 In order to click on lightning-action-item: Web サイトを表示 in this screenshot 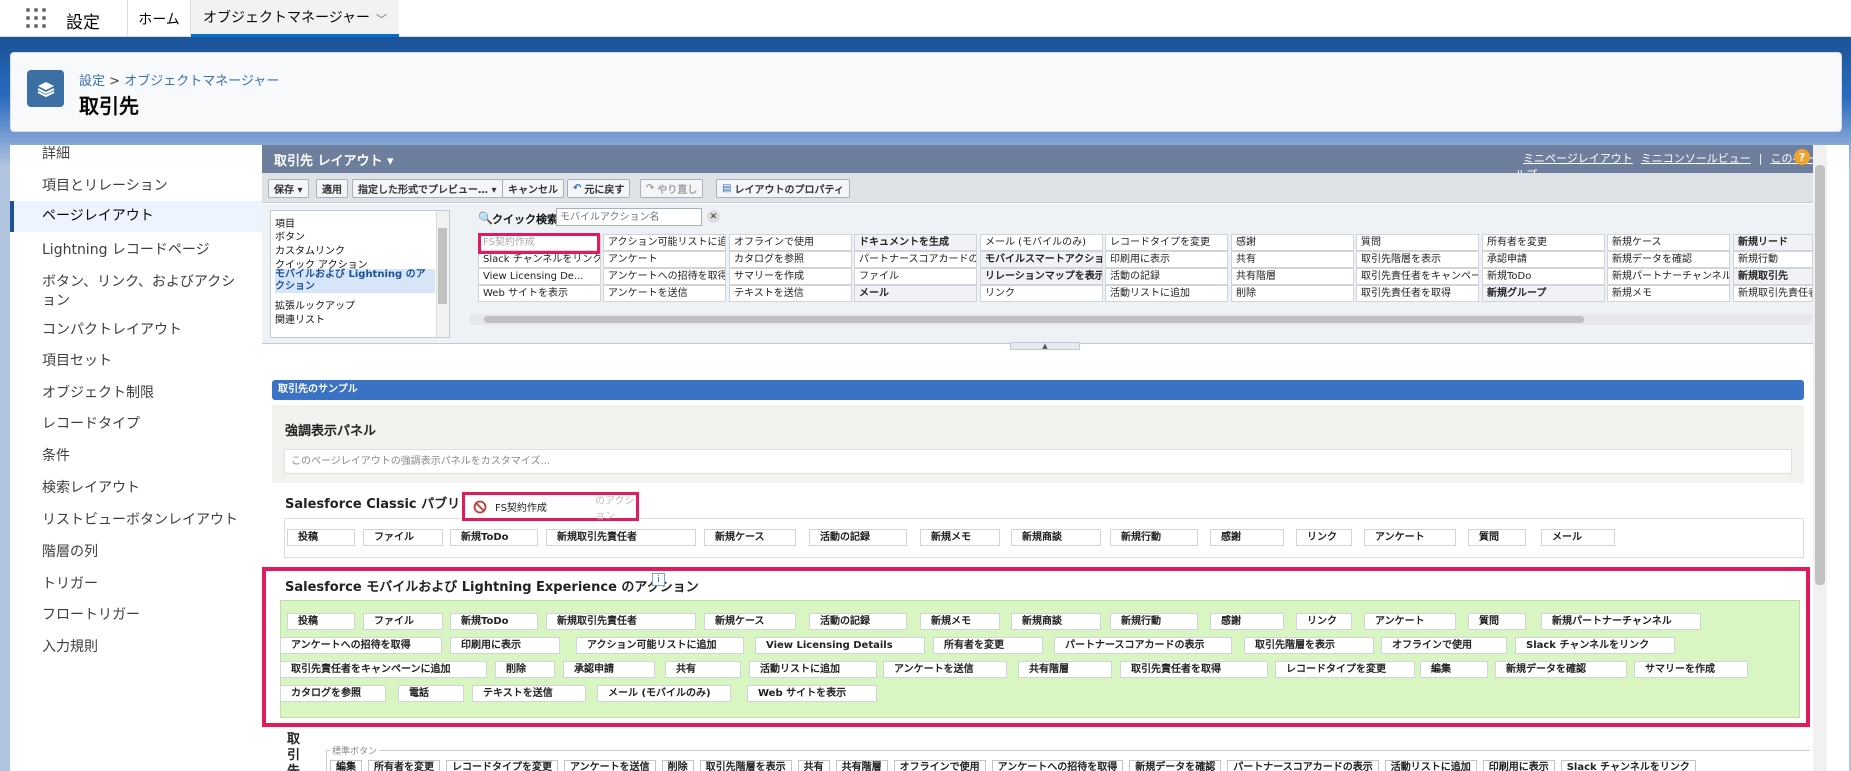, I will do `click(812, 693)`.